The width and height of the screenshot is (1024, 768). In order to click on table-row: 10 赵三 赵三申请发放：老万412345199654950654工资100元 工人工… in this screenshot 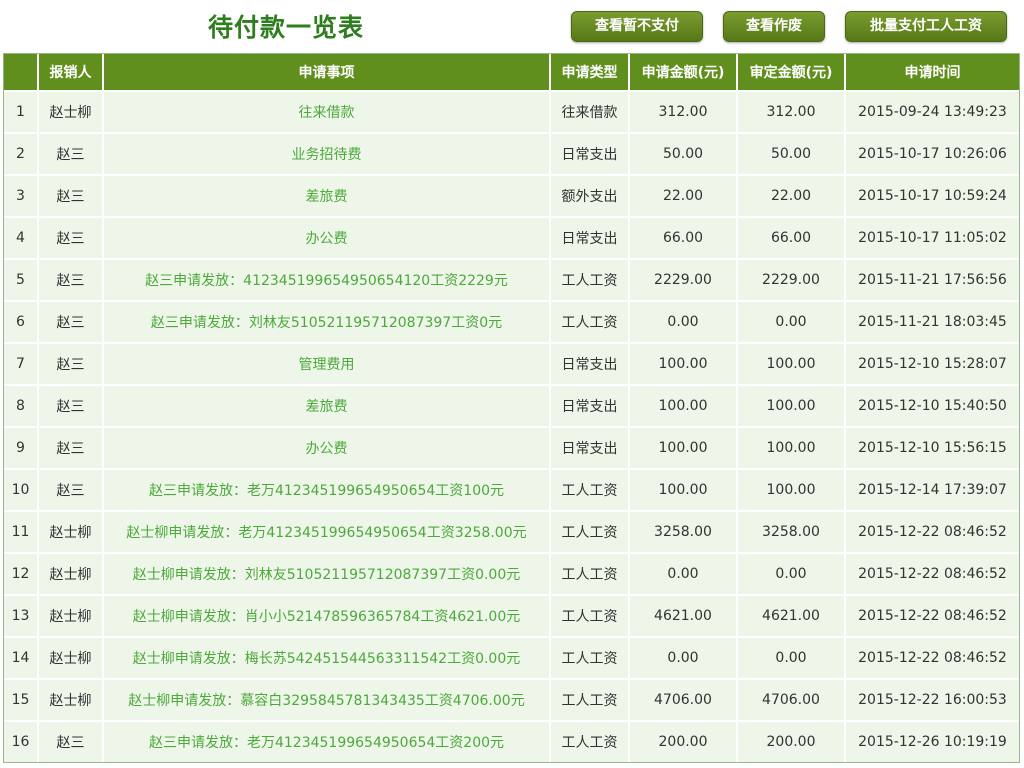, I will do `click(511, 489)`.